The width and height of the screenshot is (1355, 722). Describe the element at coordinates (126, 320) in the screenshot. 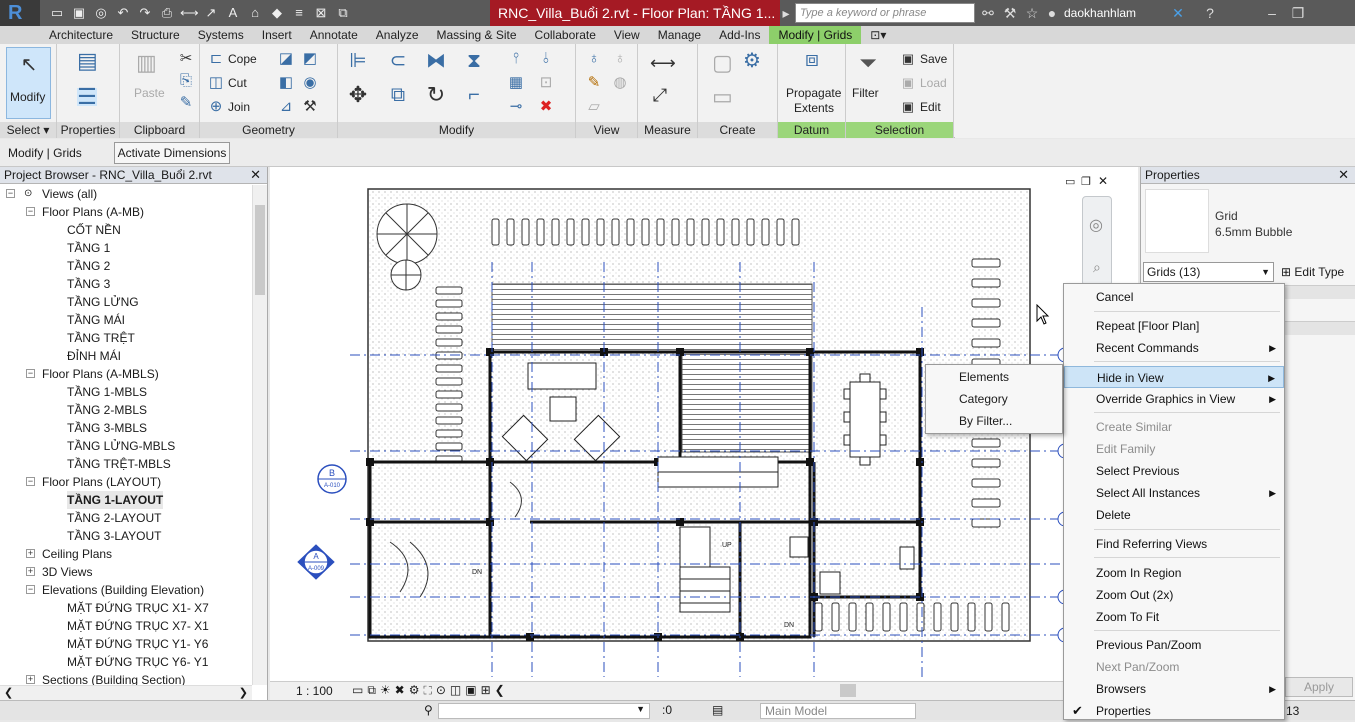

I see `browser-item: TẦNG MÁI` at that location.